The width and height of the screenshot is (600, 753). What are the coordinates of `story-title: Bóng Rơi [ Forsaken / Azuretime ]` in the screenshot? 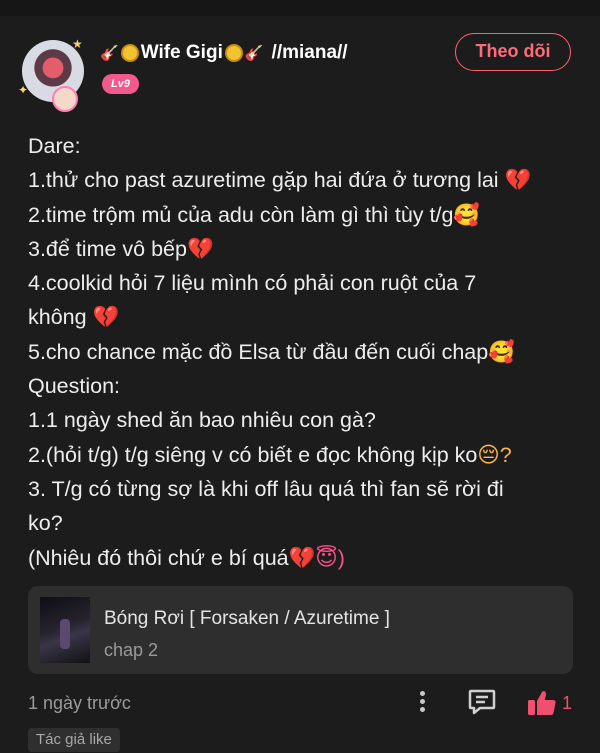 It's located at (247, 618).